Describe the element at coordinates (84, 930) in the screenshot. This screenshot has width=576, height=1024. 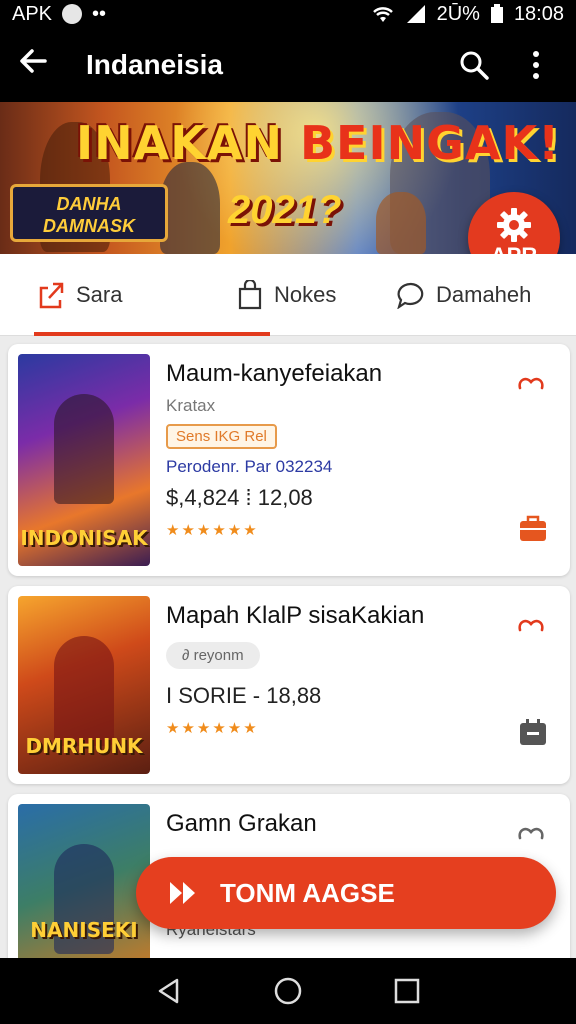
I see `cover-title: NANISEKI` at that location.